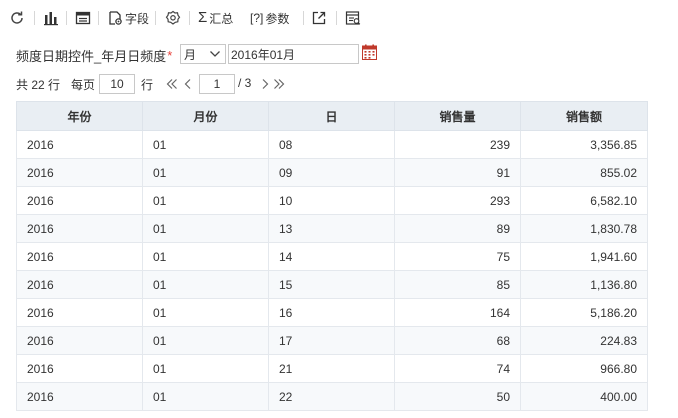 The image size is (678, 418). I want to click on cell-day: 17, so click(331, 340).